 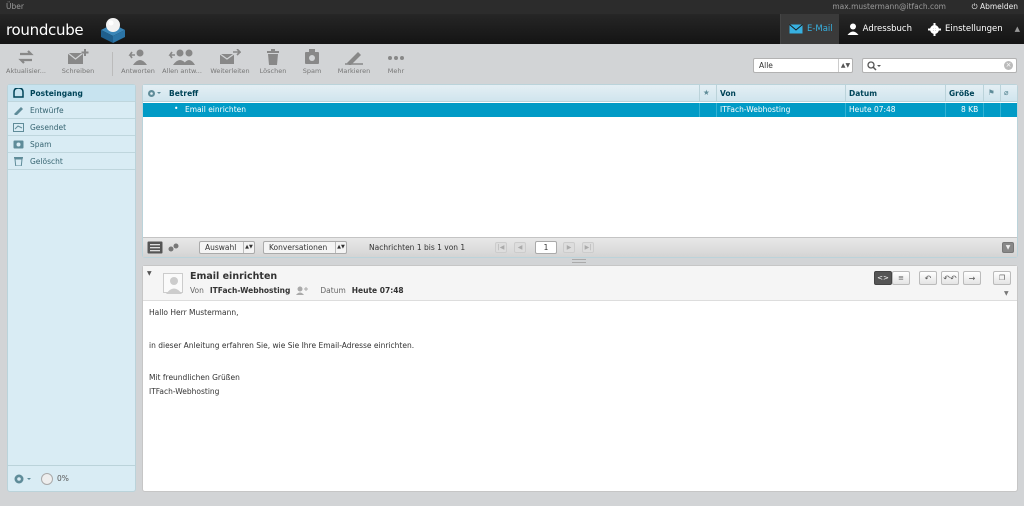 I want to click on preview-meta: Von ITFach-Webhosting Datum Heute 07:48, so click(x=297, y=290).